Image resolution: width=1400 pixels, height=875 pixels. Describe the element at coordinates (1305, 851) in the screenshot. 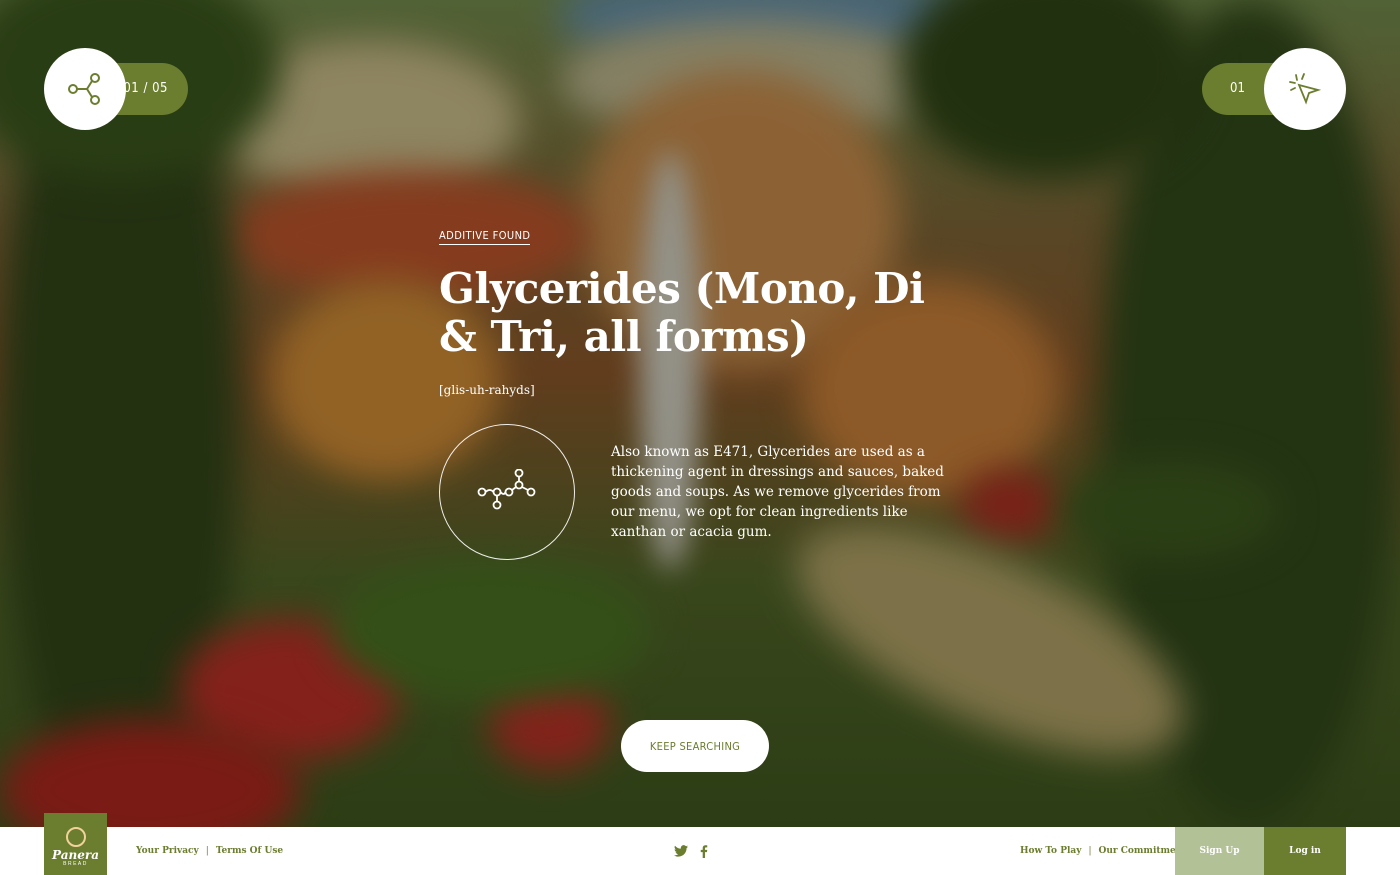

I see `log-in-button: Log in` at that location.